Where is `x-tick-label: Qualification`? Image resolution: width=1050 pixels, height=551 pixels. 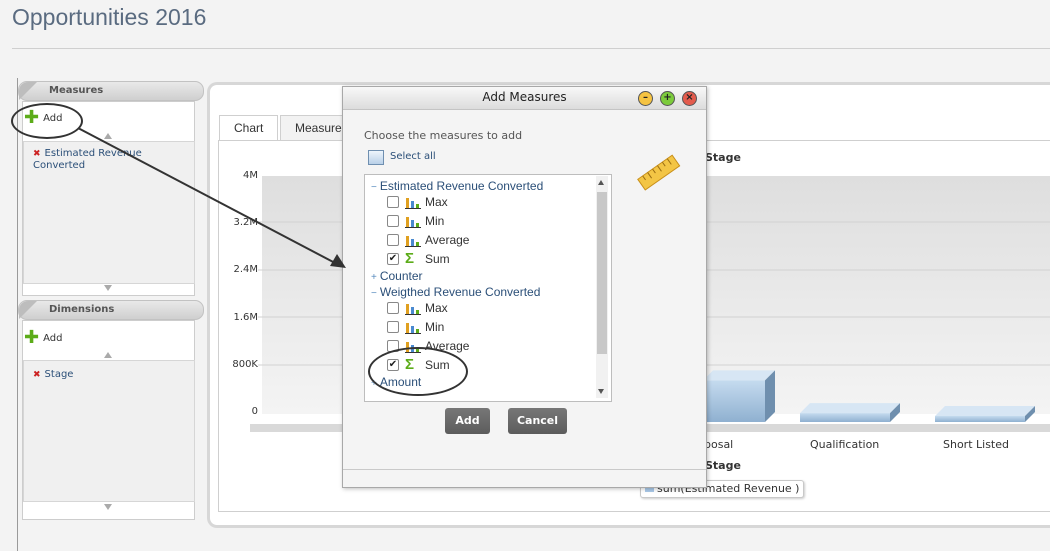
x-tick-label: Qualification is located at coordinates (845, 444).